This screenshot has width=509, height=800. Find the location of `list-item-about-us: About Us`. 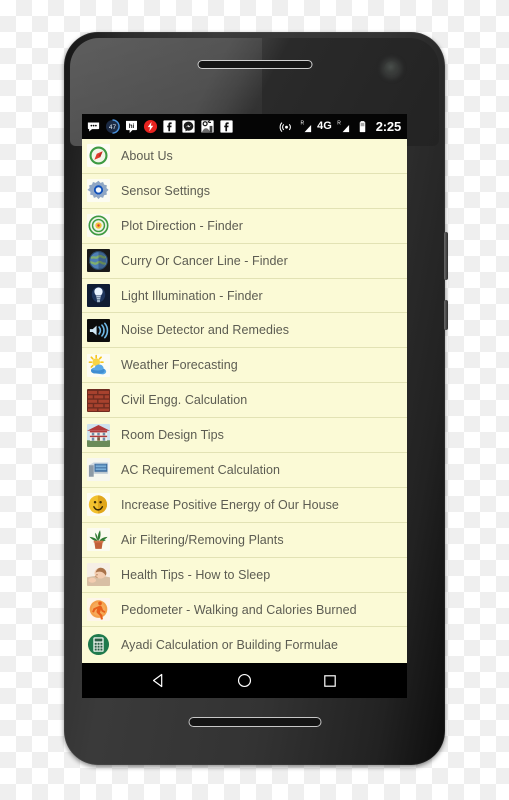

list-item-about-us: About Us is located at coordinates (244, 156).